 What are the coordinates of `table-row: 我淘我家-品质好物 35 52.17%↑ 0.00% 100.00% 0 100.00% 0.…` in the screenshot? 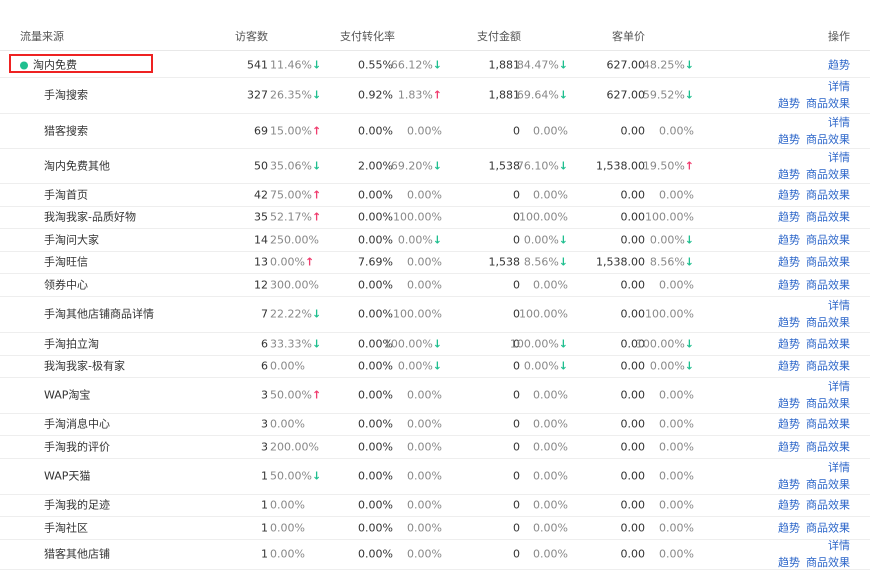 It's located at (435, 217).